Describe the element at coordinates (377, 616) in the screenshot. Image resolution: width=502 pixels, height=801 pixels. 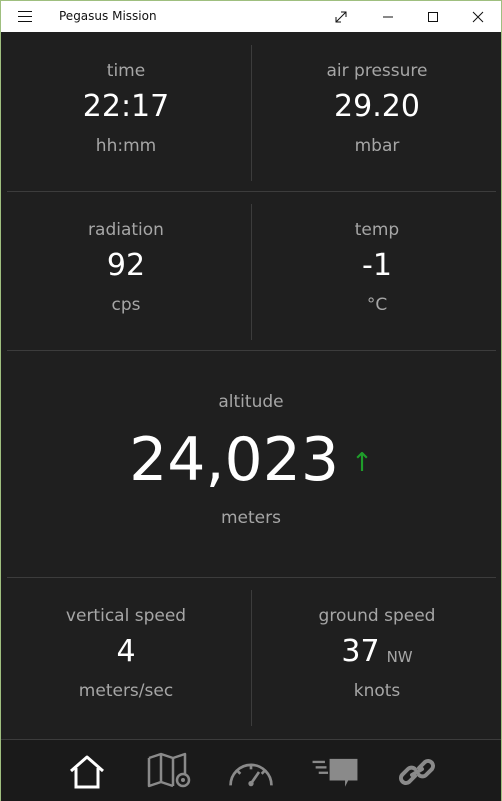
I see `ground-speed-label: ground speed` at that location.